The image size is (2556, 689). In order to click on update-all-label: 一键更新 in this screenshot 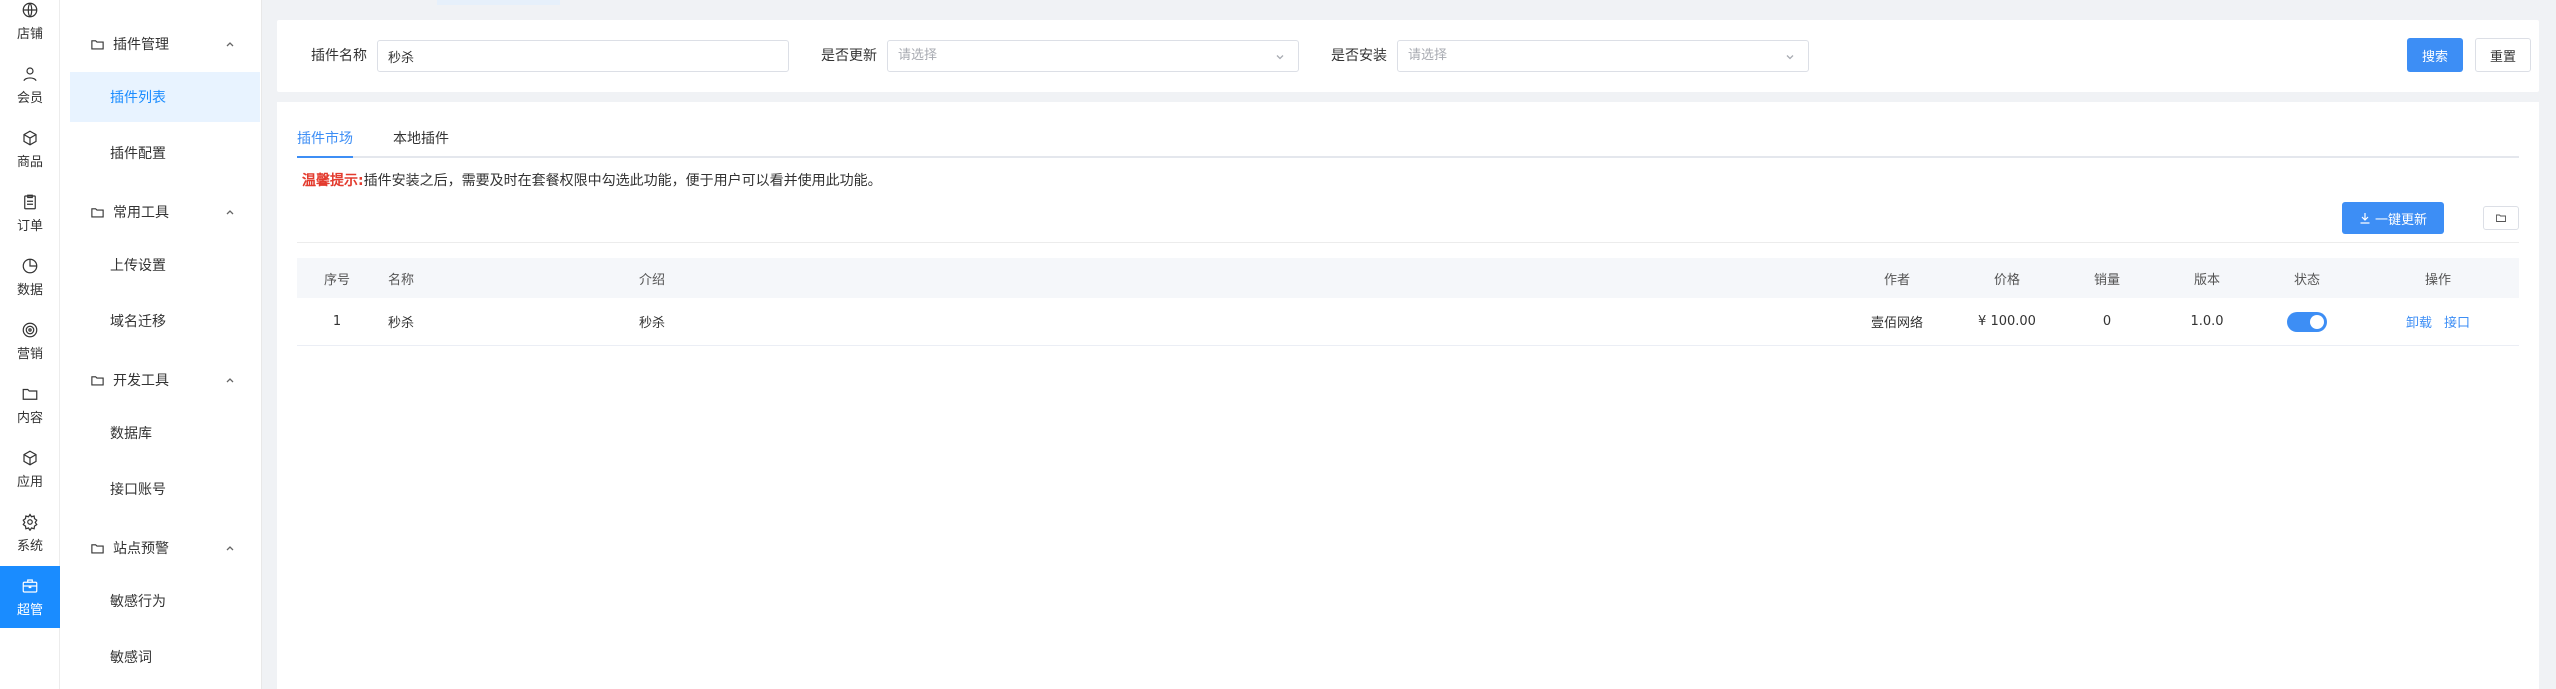, I will do `click(2400, 220)`.